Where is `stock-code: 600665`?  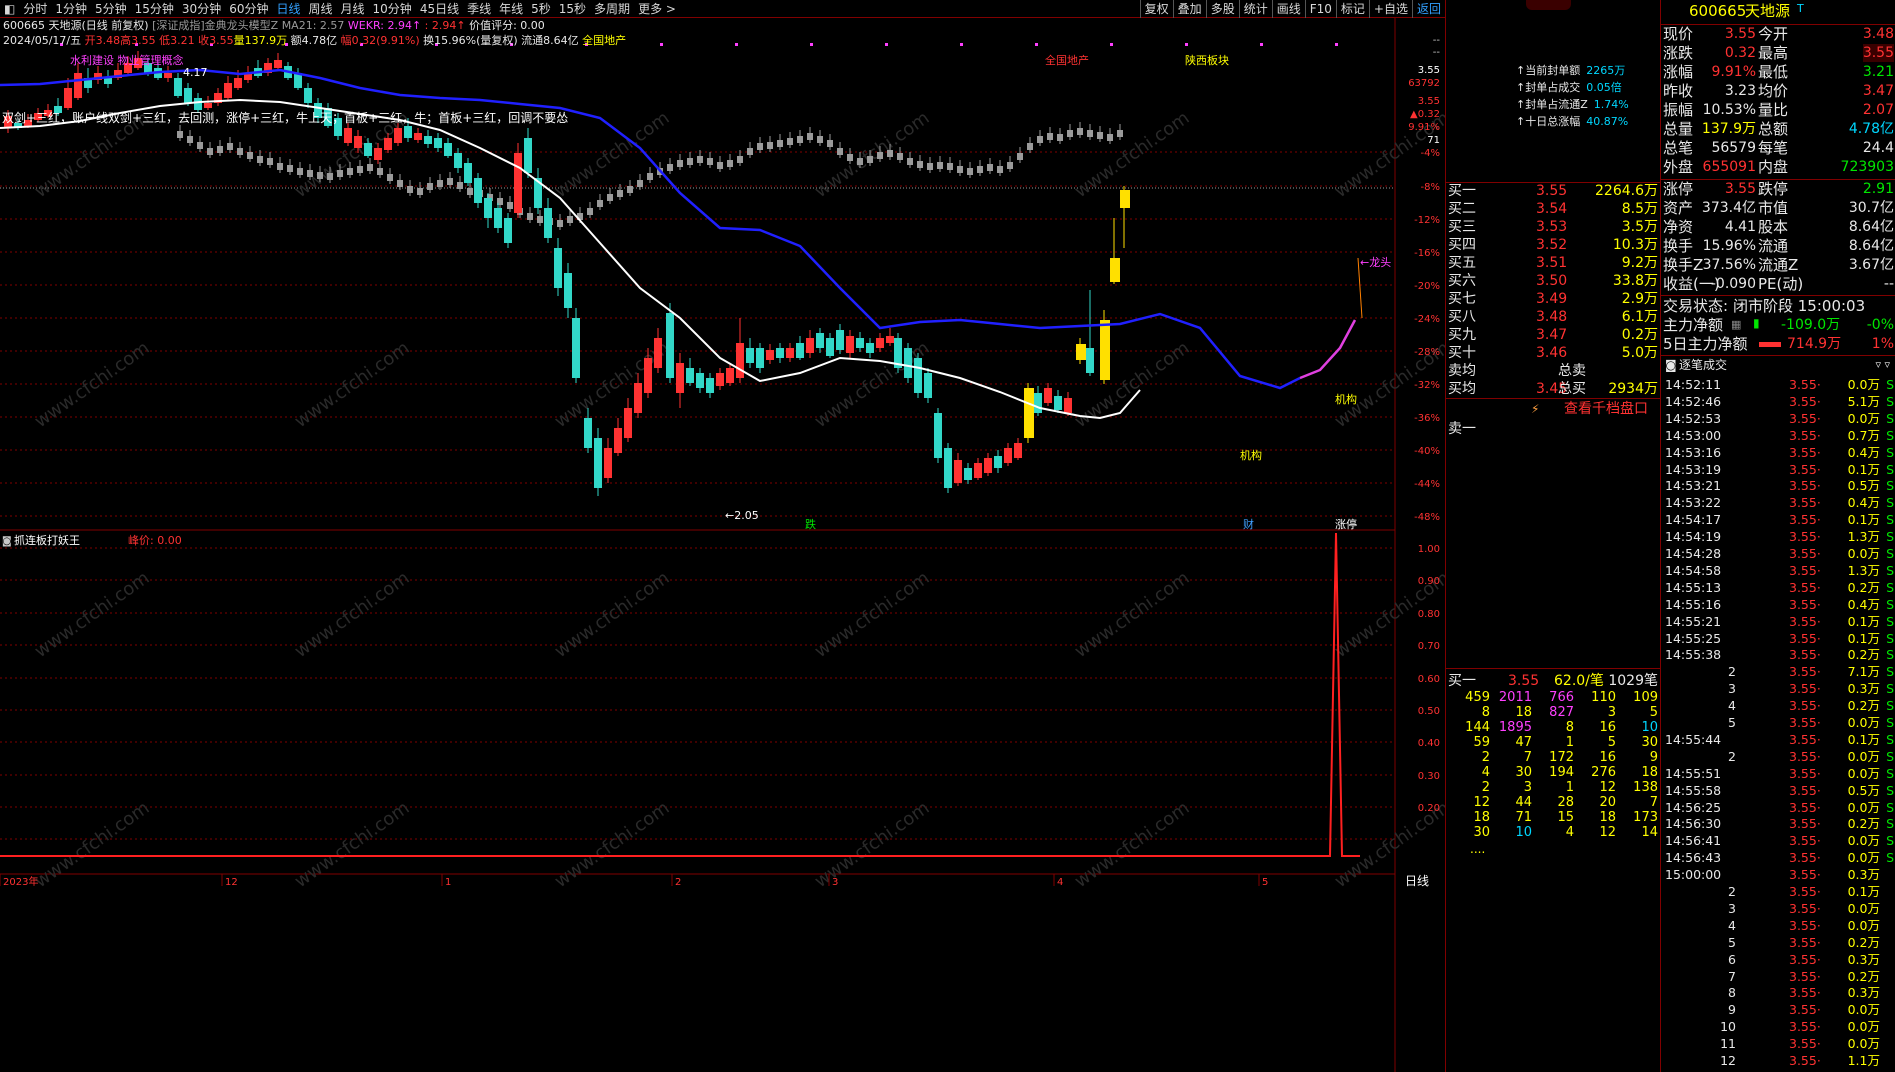
stock-code: 600665 is located at coordinates (1718, 11).